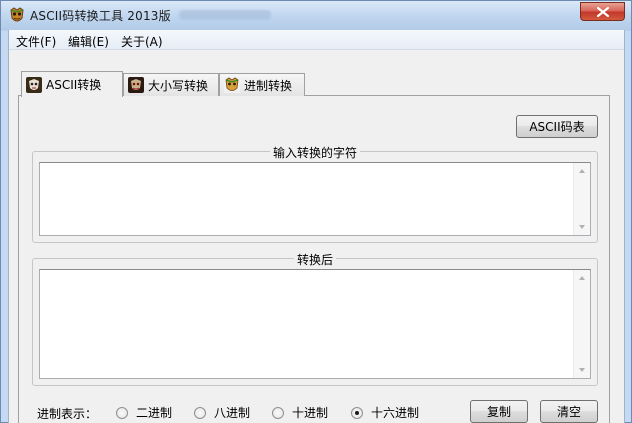 Image resolution: width=632 pixels, height=423 pixels. What do you see at coordinates (136, 85) in the screenshot?
I see `mask-icon-red` at bounding box center [136, 85].